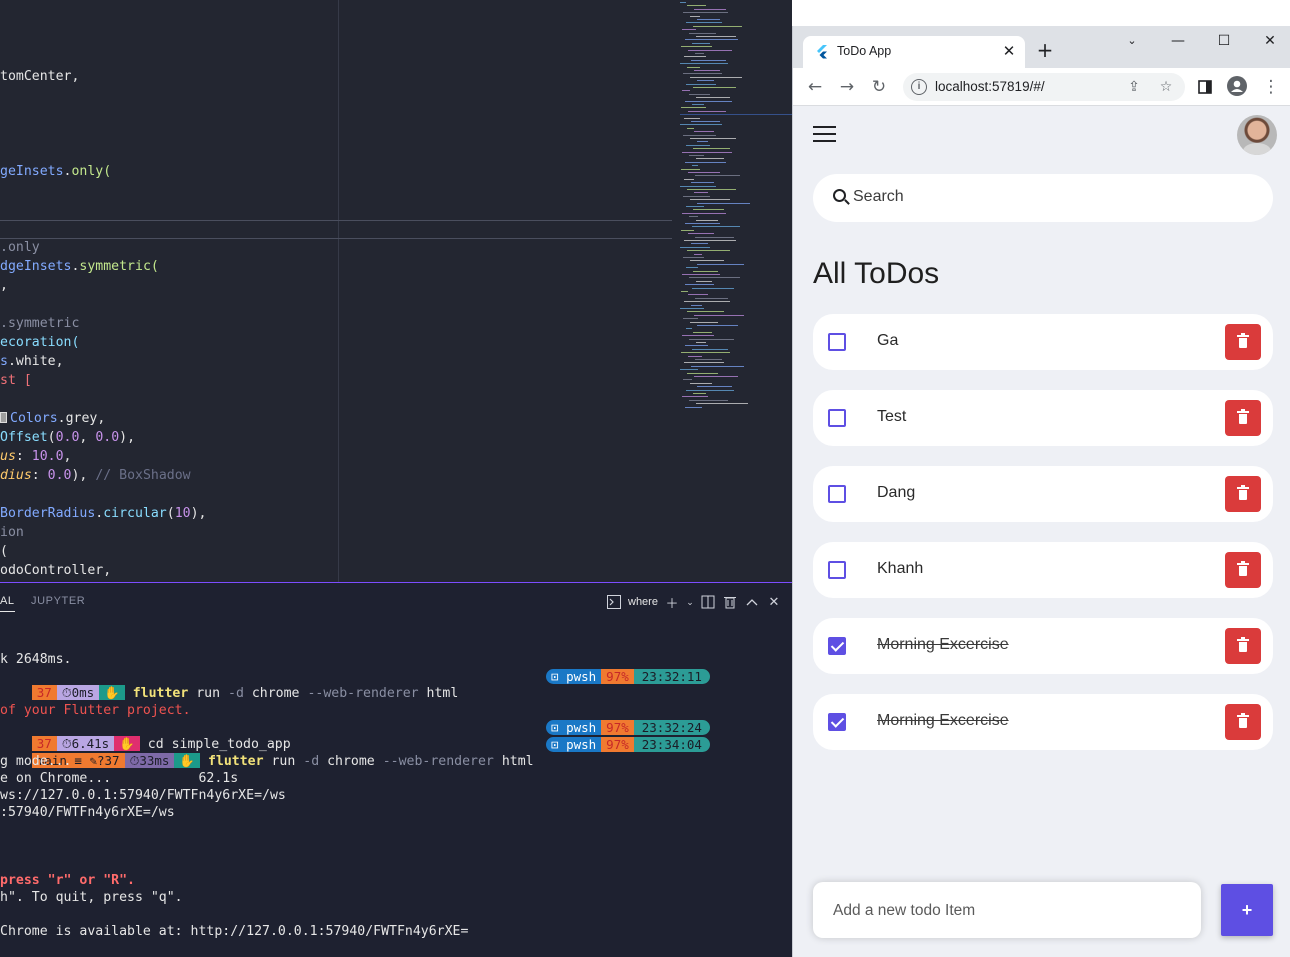 The height and width of the screenshot is (957, 1290). Describe the element at coordinates (815, 87) in the screenshot. I see `back-arrow-icon: ←` at that location.